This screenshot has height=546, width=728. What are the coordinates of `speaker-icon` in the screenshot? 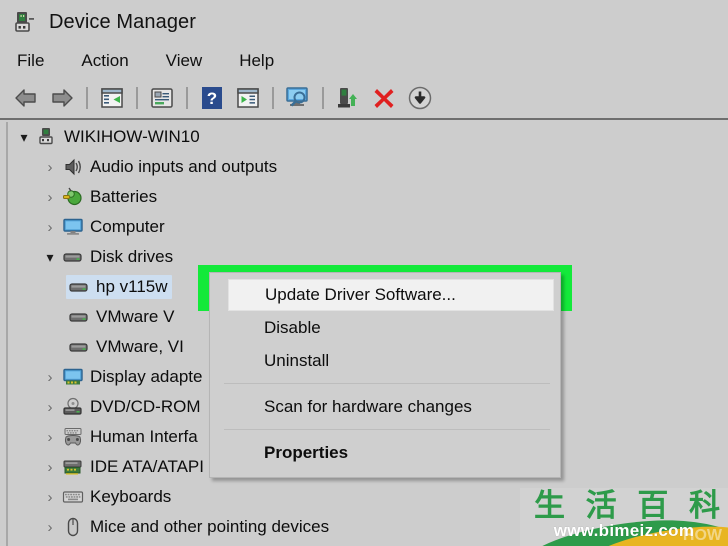 It's located at (73, 167).